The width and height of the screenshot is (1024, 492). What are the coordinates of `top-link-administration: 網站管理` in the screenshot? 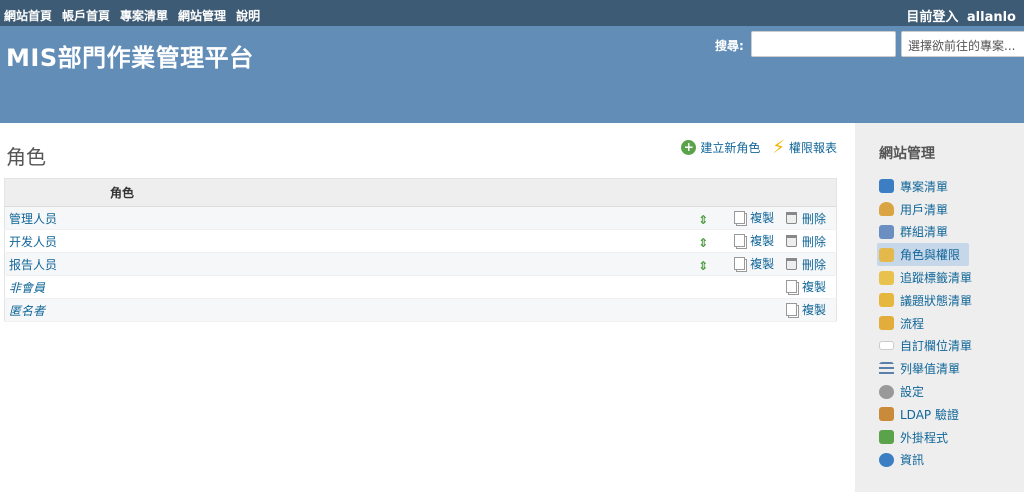 It's located at (202, 15).